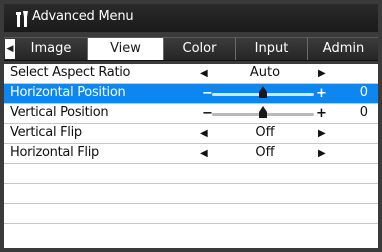 This screenshot has height=252, width=382. What do you see at coordinates (22, 19) in the screenshot?
I see `tools-icon` at bounding box center [22, 19].